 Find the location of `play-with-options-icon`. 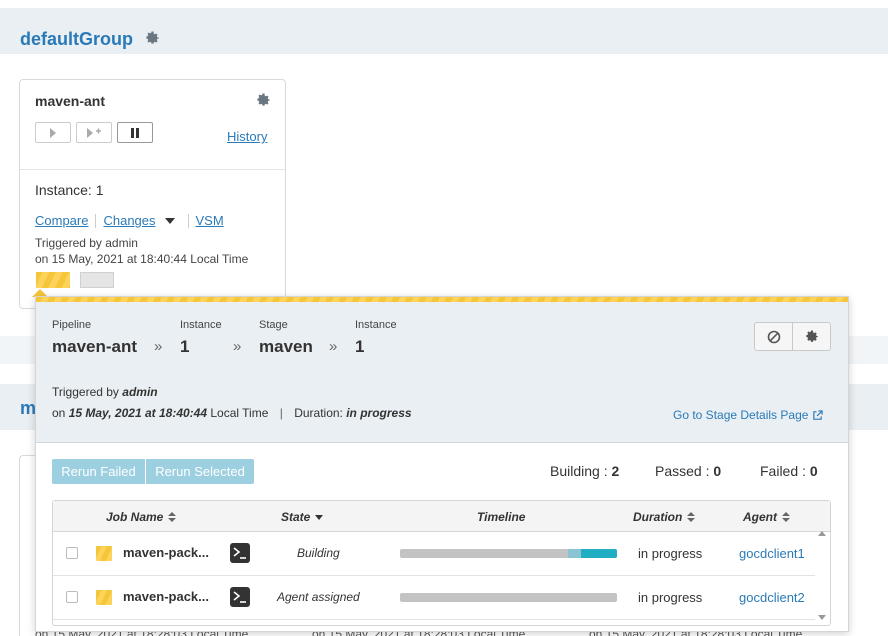

play-with-options-icon is located at coordinates (94, 132).